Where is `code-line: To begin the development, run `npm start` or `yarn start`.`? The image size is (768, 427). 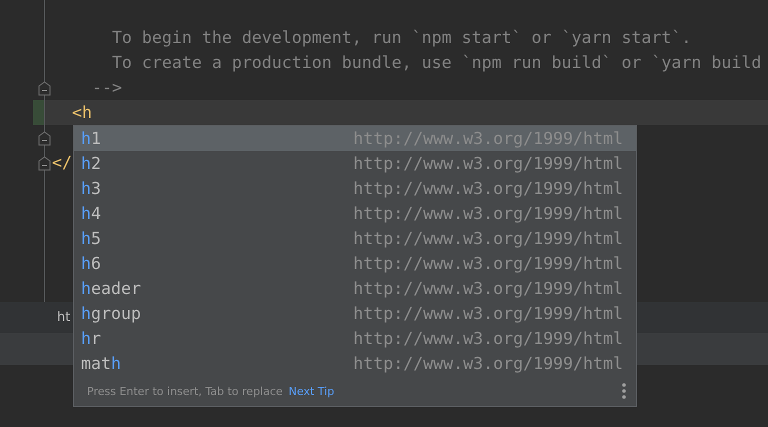 code-line: To begin the development, run `npm start` or `yarn start`. is located at coordinates (401, 37).